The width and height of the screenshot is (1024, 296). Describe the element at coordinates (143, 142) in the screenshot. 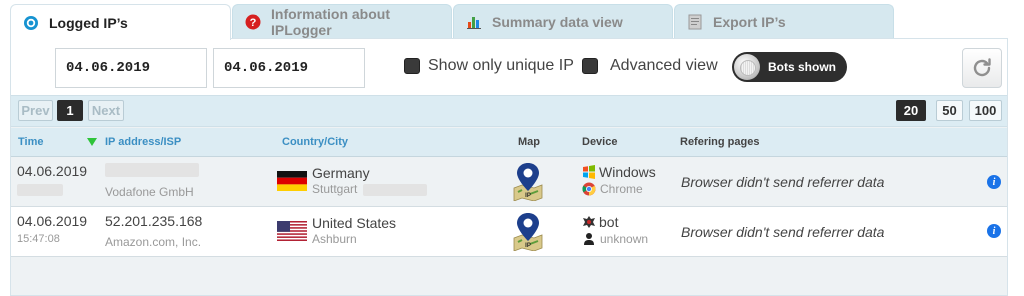

I see `col-ip: IP address/ISP` at that location.